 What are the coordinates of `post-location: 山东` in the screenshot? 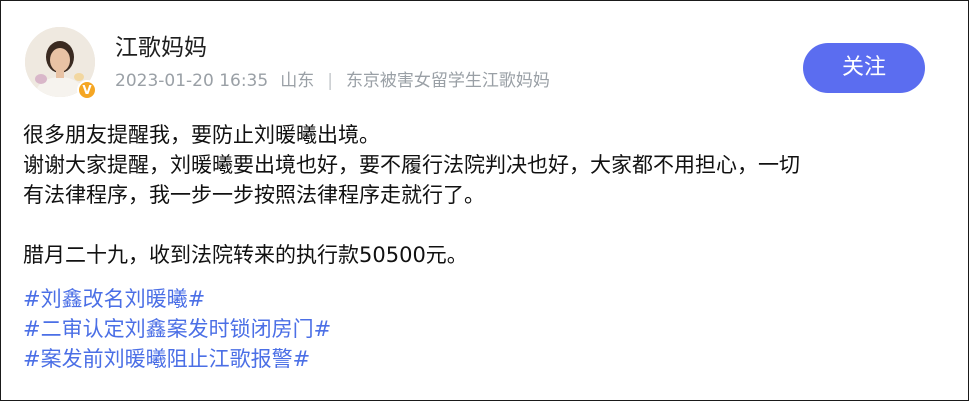 It's located at (297, 81).